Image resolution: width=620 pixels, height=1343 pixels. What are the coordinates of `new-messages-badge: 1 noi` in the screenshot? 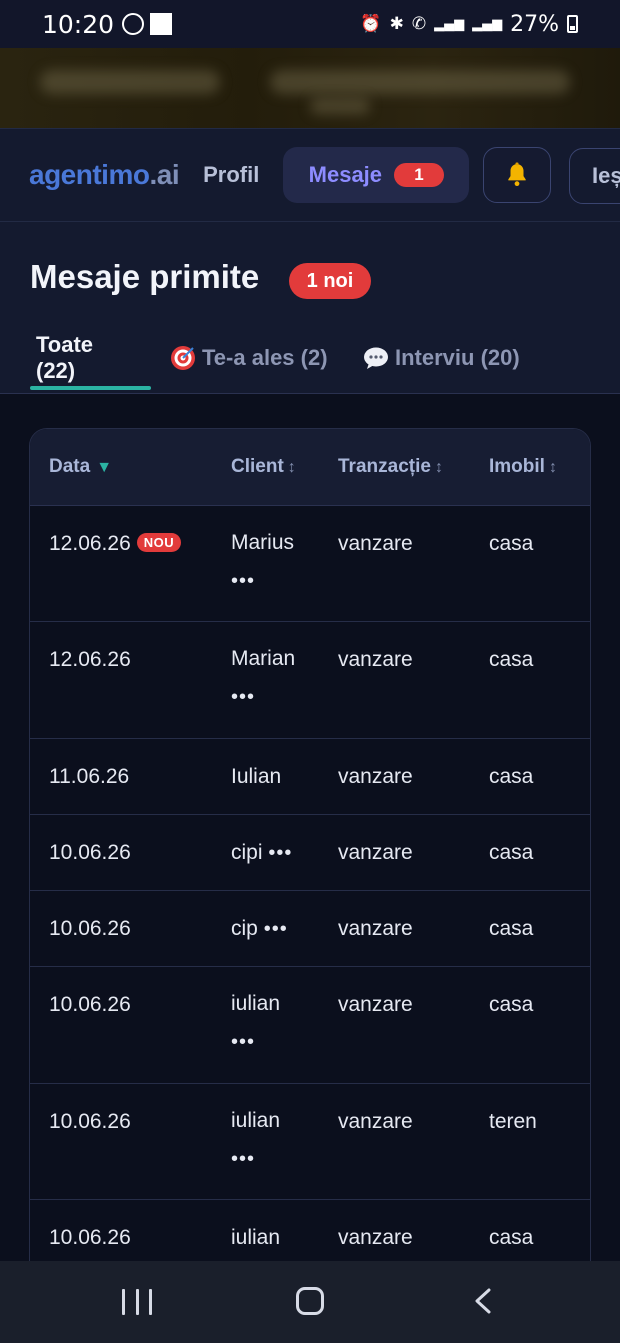 It's located at (330, 281).